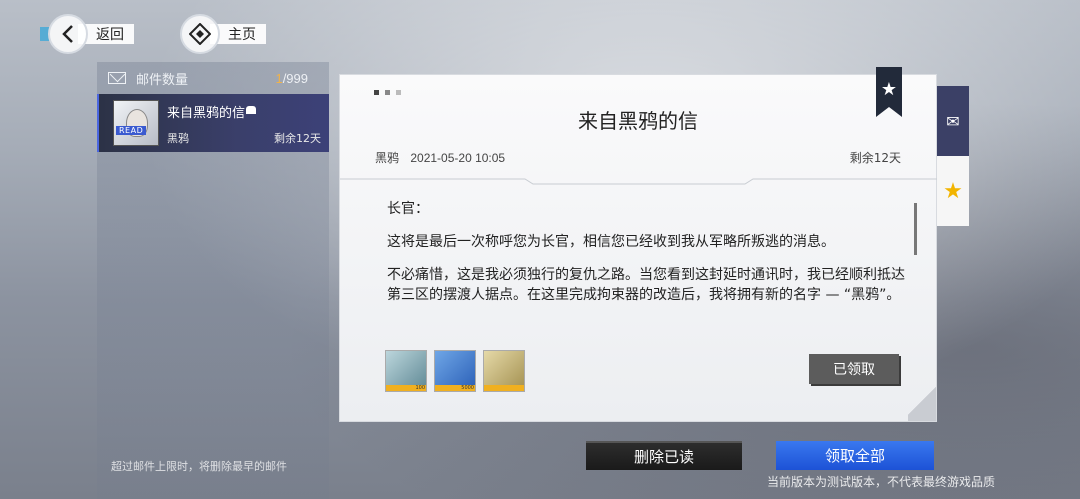 This screenshot has height=499, width=1080. Describe the element at coordinates (213, 123) in the screenshot. I see `mail-list-item: READ 来自黑鸦的信 黑鸦 剩余12天` at that location.